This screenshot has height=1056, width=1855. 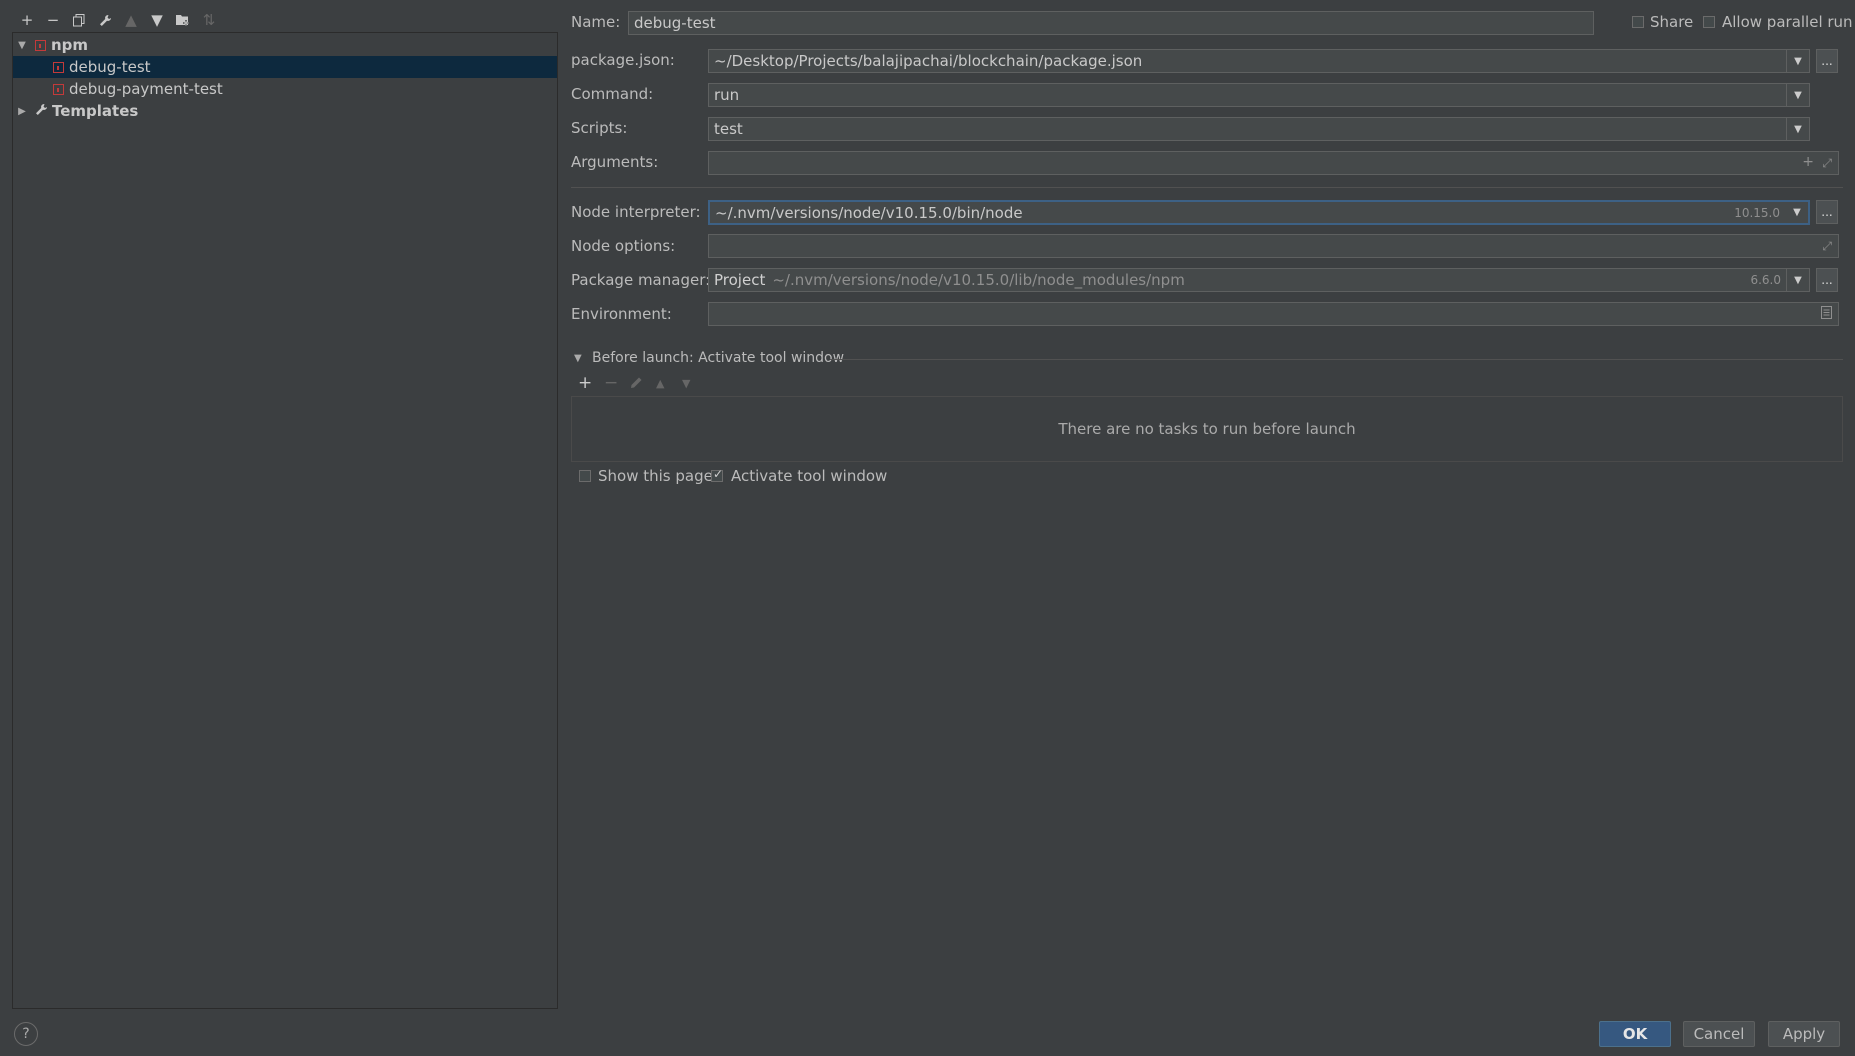 I want to click on empty-tasks-text: There are no tasks to run before launch, so click(x=1207, y=429).